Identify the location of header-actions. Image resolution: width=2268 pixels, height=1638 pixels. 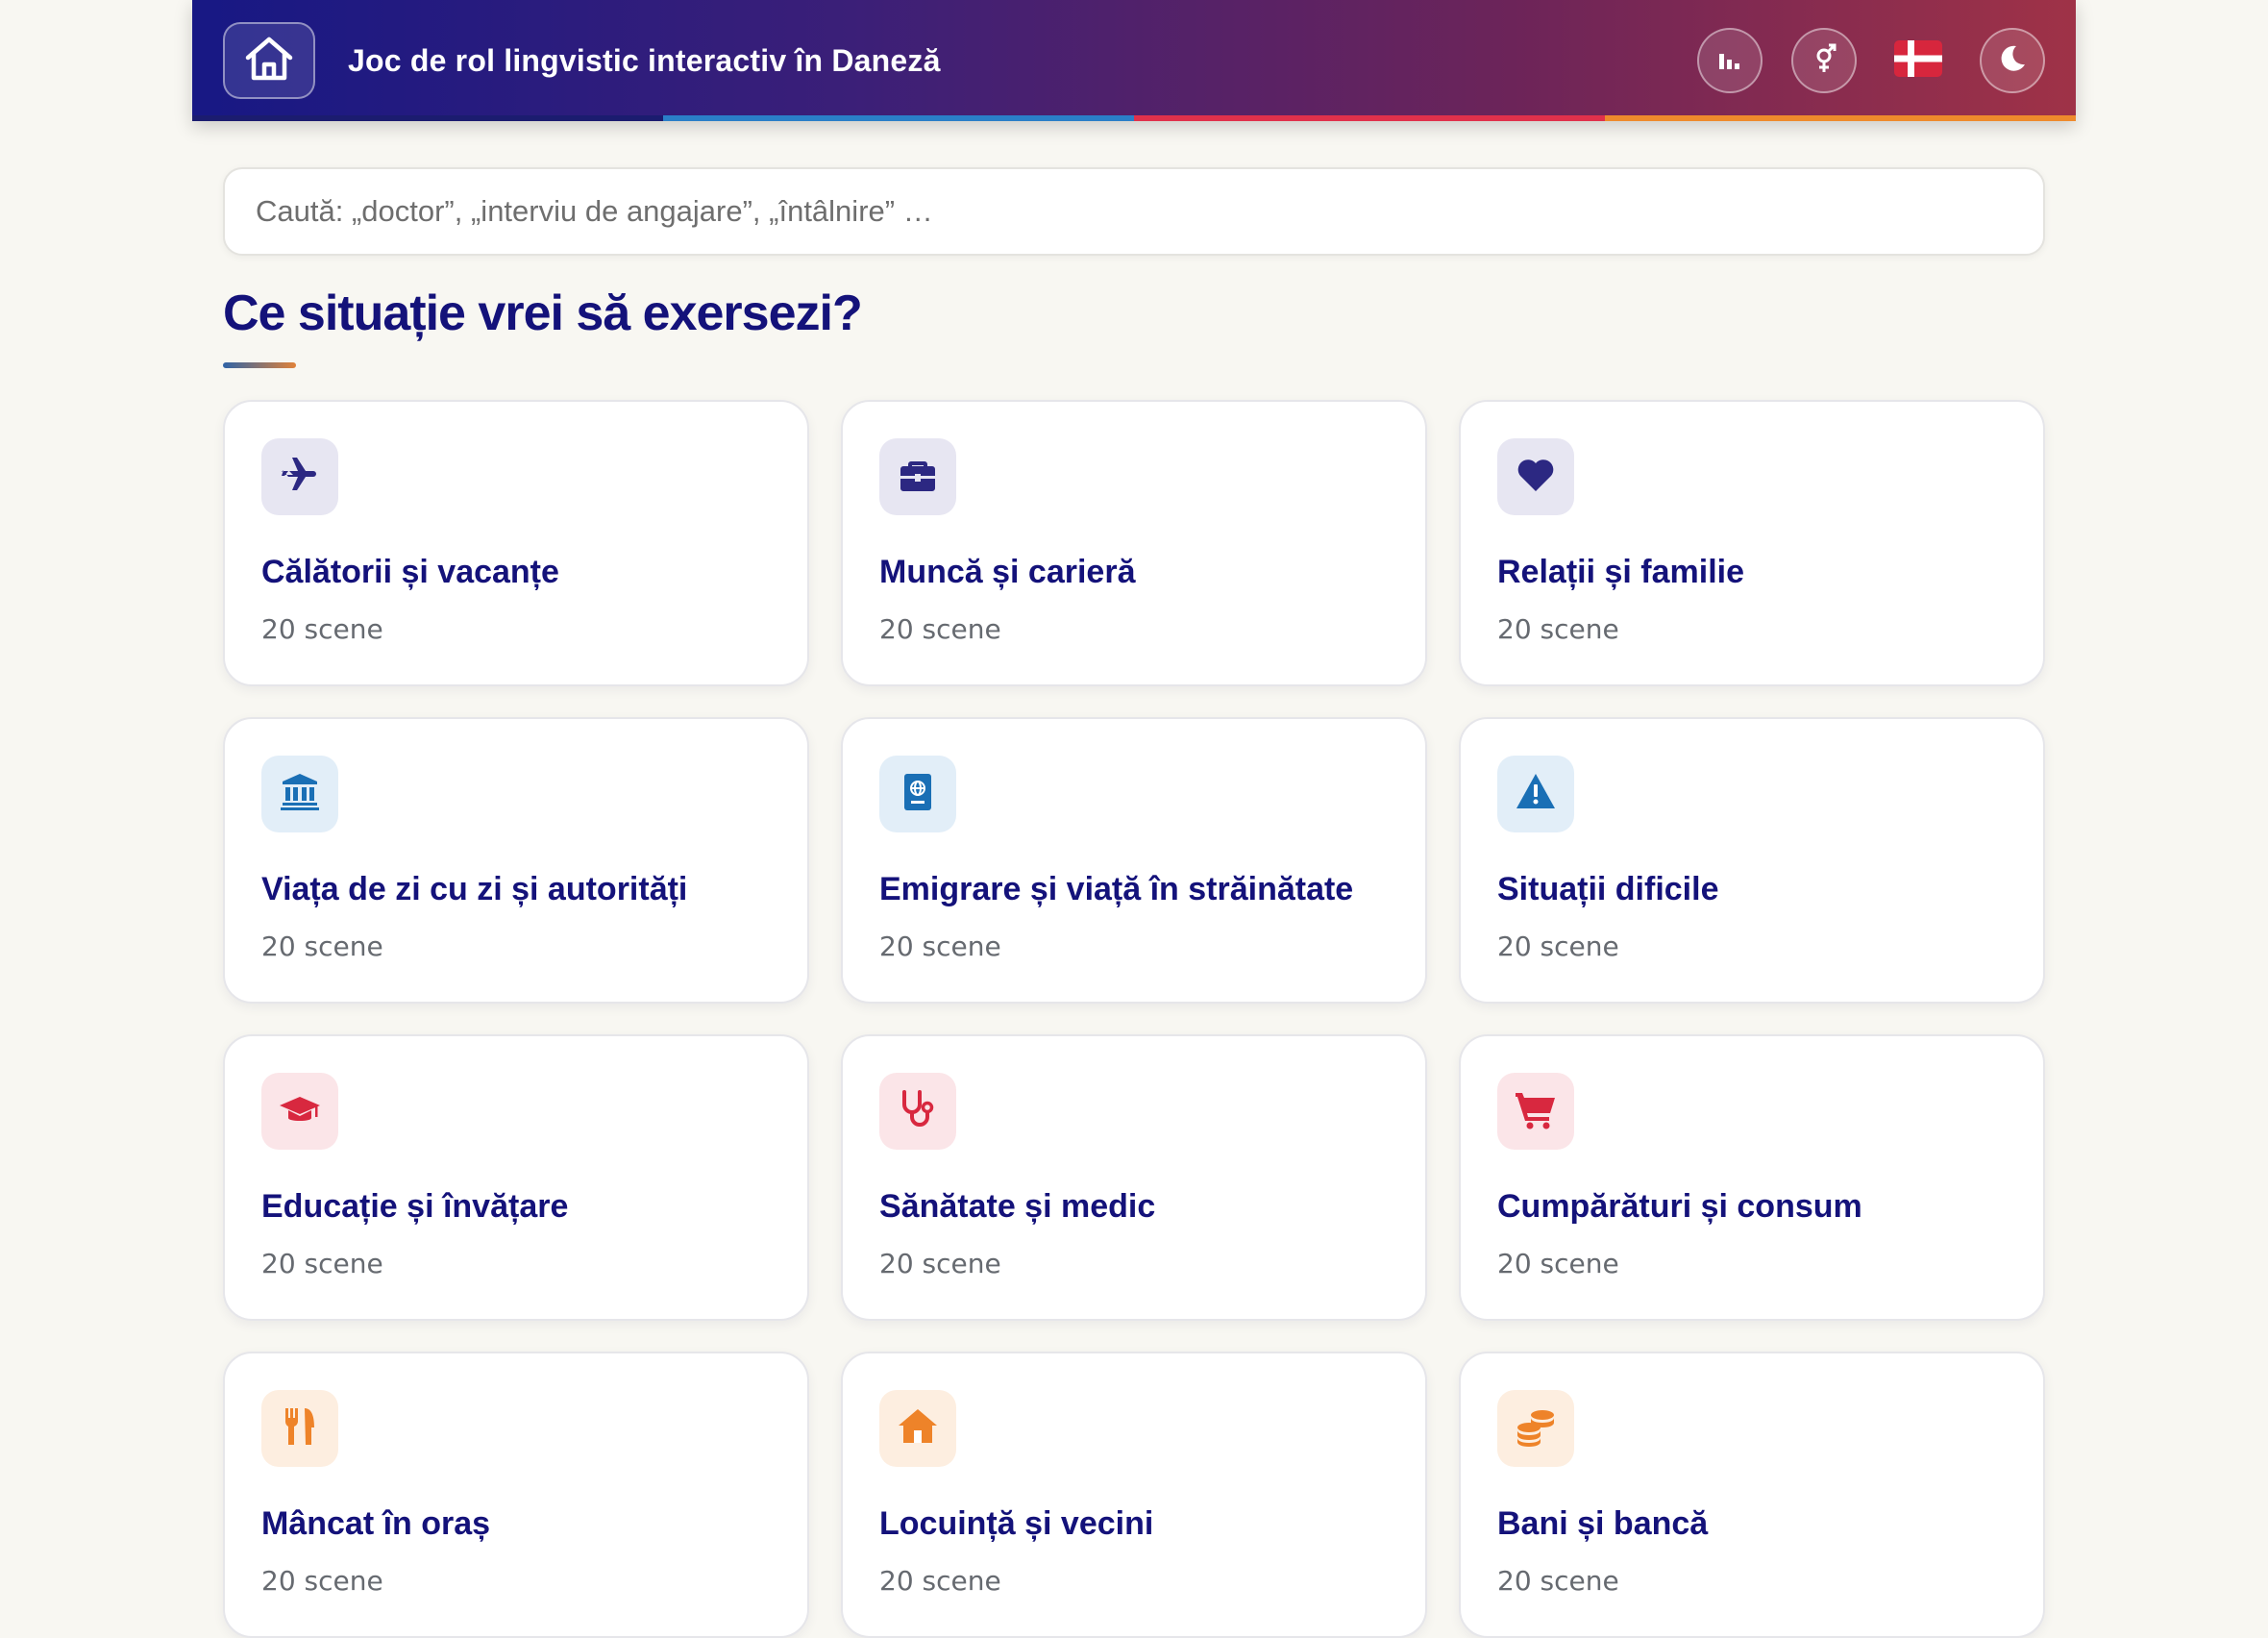
(1871, 61).